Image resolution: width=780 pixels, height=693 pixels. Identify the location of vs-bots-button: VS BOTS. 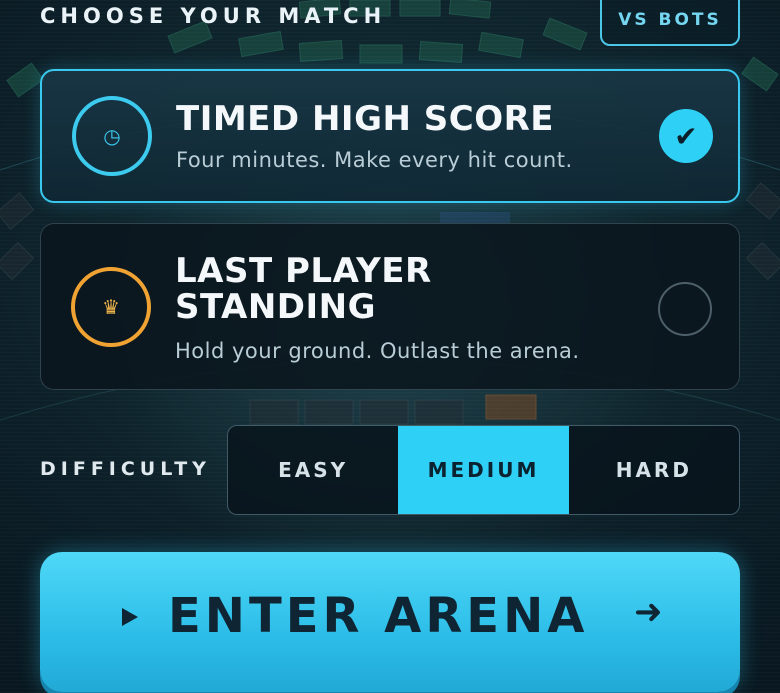
(670, 23).